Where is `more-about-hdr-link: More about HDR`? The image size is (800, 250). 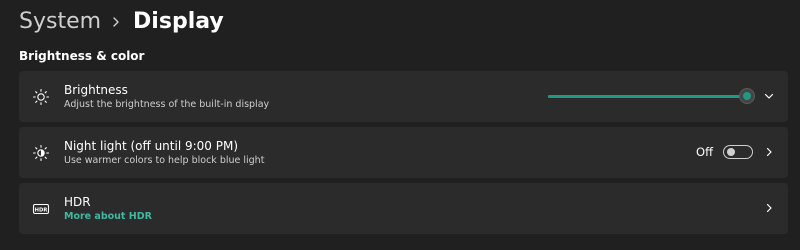
more-about-hdr-link: More about HDR is located at coordinates (108, 217).